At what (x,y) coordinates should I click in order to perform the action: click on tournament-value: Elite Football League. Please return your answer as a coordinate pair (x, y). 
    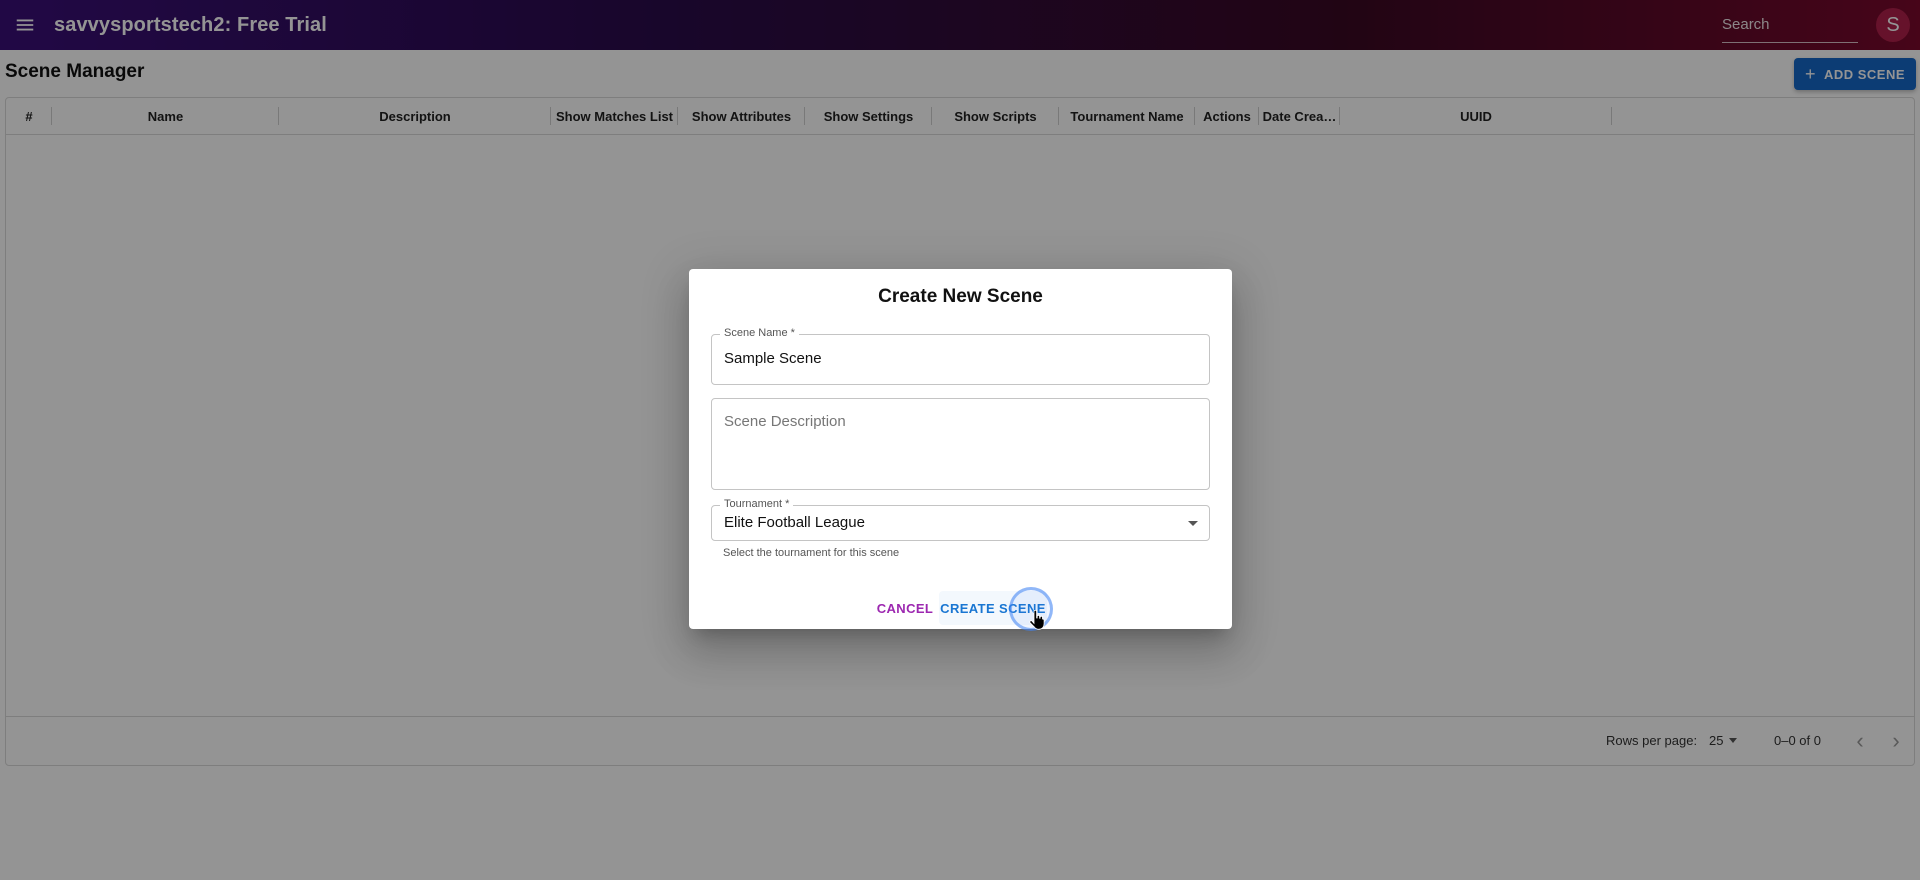
    Looking at the image, I should click on (794, 522).